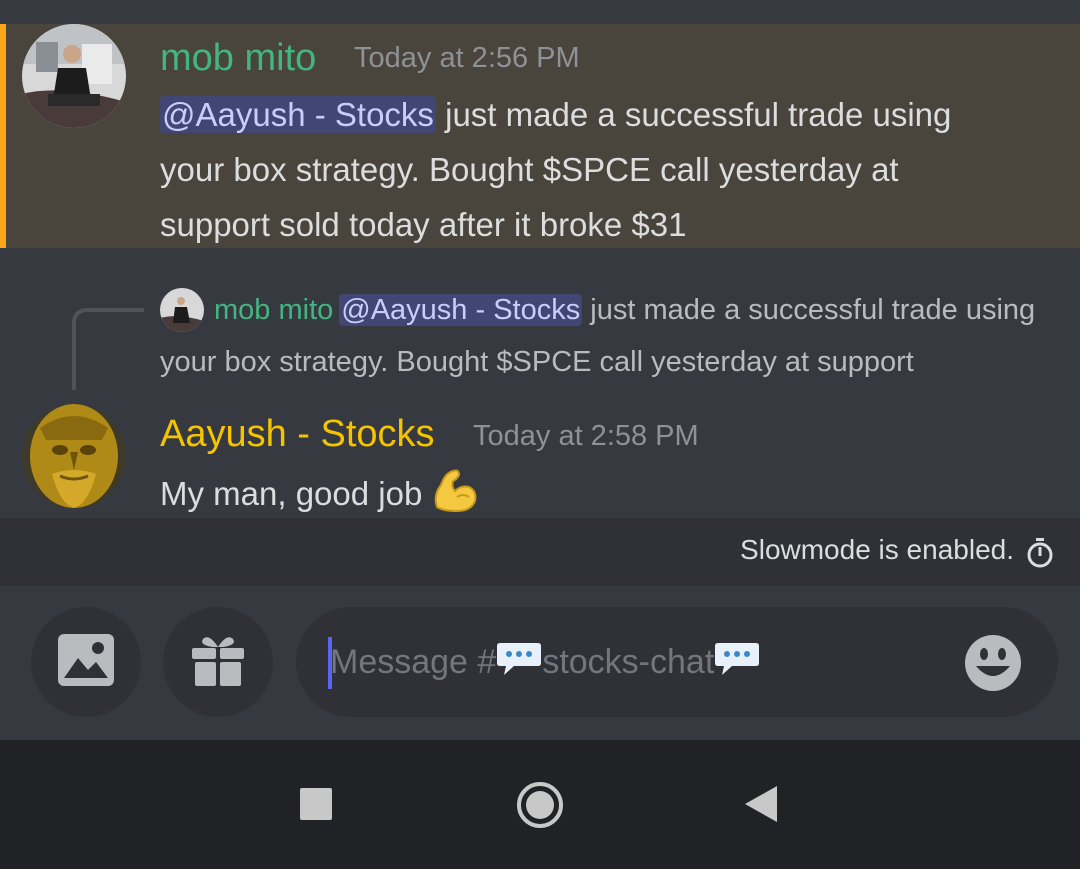 This screenshot has width=1080, height=869. Describe the element at coordinates (993, 663) in the screenshot. I see `emoji-icon` at that location.